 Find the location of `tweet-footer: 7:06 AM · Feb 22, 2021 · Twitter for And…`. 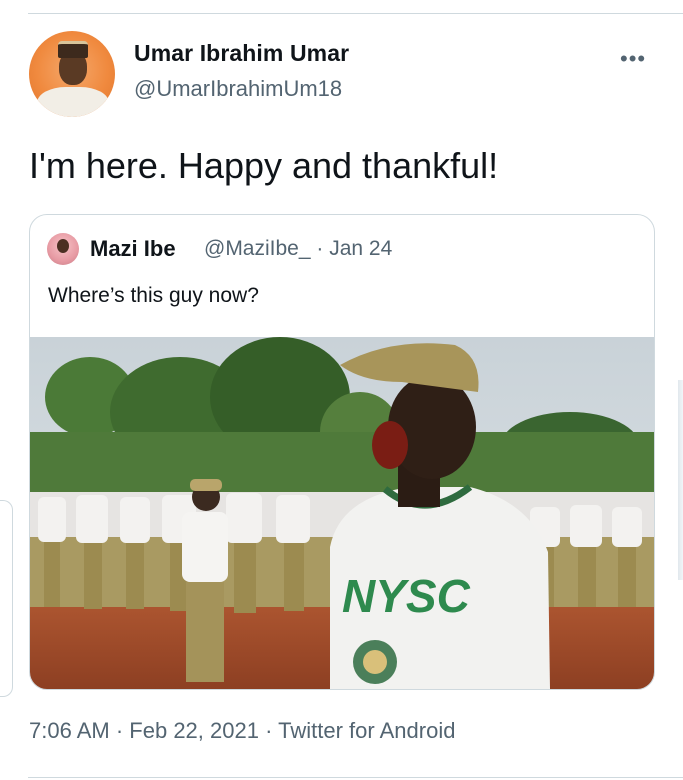

tweet-footer: 7:06 AM · Feb 22, 2021 · Twitter for And… is located at coordinates (242, 731).